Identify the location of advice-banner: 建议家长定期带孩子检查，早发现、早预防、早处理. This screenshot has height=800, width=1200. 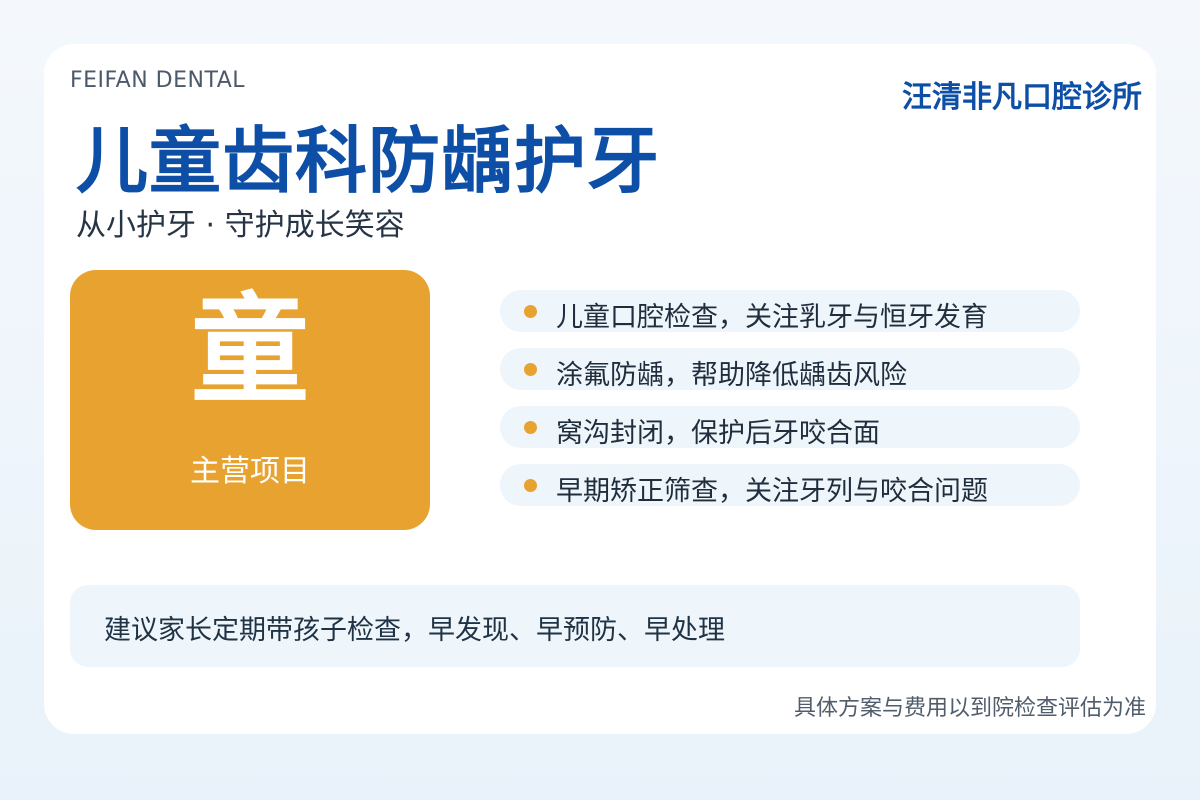
(575, 626).